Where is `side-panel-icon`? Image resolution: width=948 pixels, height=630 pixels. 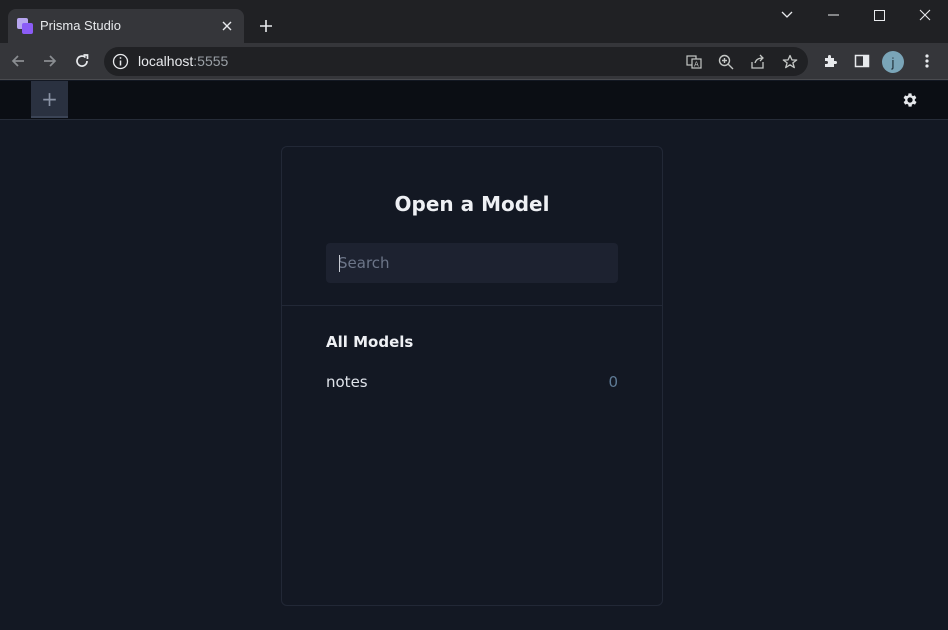
side-panel-icon is located at coordinates (862, 61).